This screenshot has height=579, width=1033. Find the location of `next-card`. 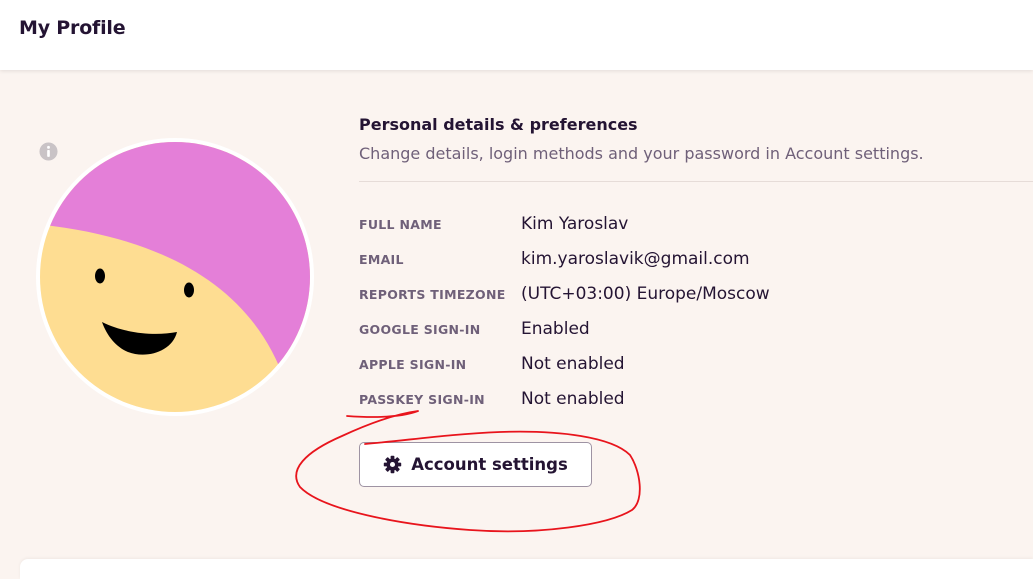

next-card is located at coordinates (526, 569).